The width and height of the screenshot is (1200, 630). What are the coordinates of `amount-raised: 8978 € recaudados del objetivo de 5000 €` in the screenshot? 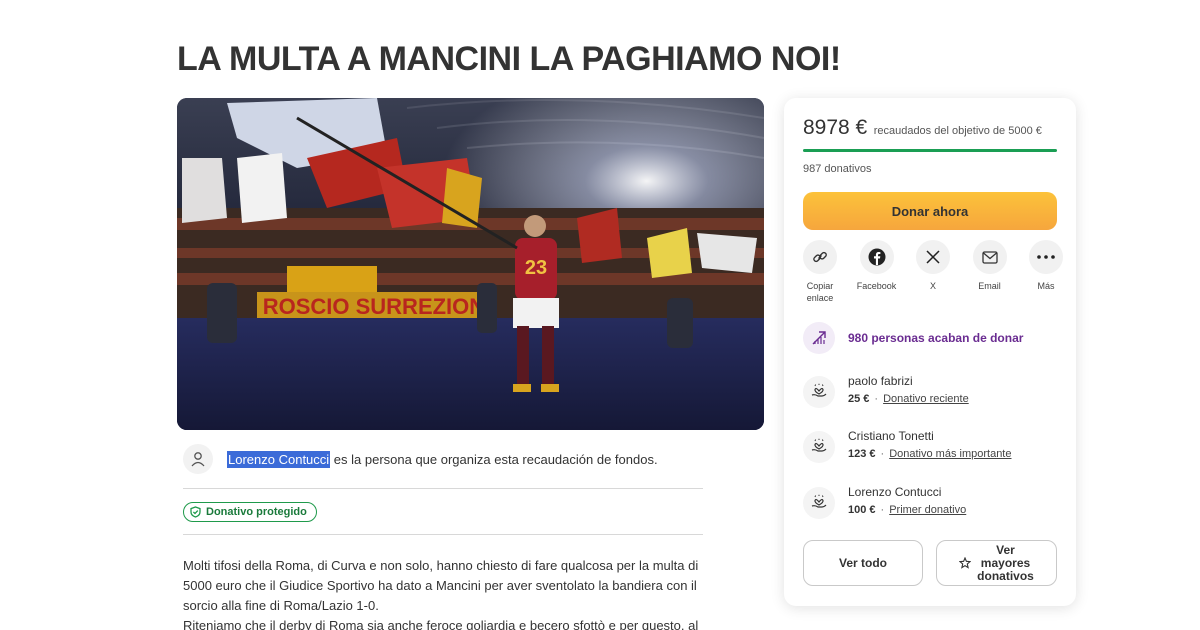 It's located at (922, 128).